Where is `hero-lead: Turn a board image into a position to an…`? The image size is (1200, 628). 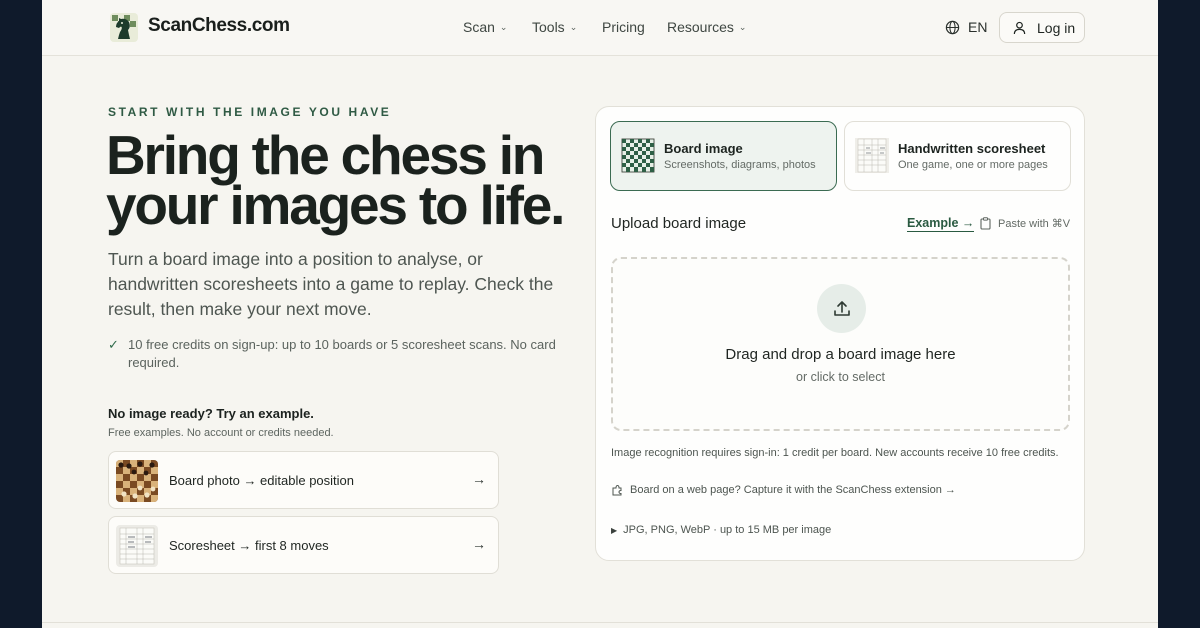 hero-lead: Turn a board image into a position to an… is located at coordinates (331, 284).